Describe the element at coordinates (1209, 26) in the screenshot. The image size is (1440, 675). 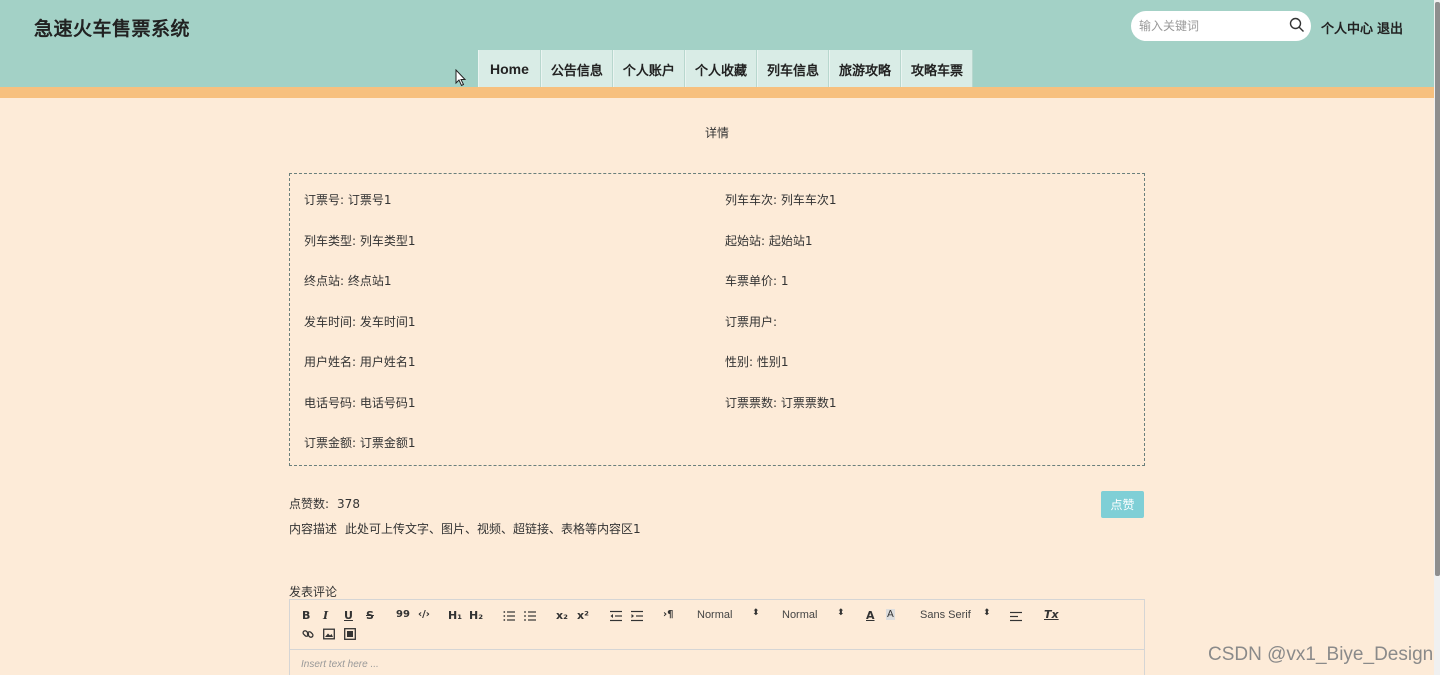
I see `search-input` at that location.